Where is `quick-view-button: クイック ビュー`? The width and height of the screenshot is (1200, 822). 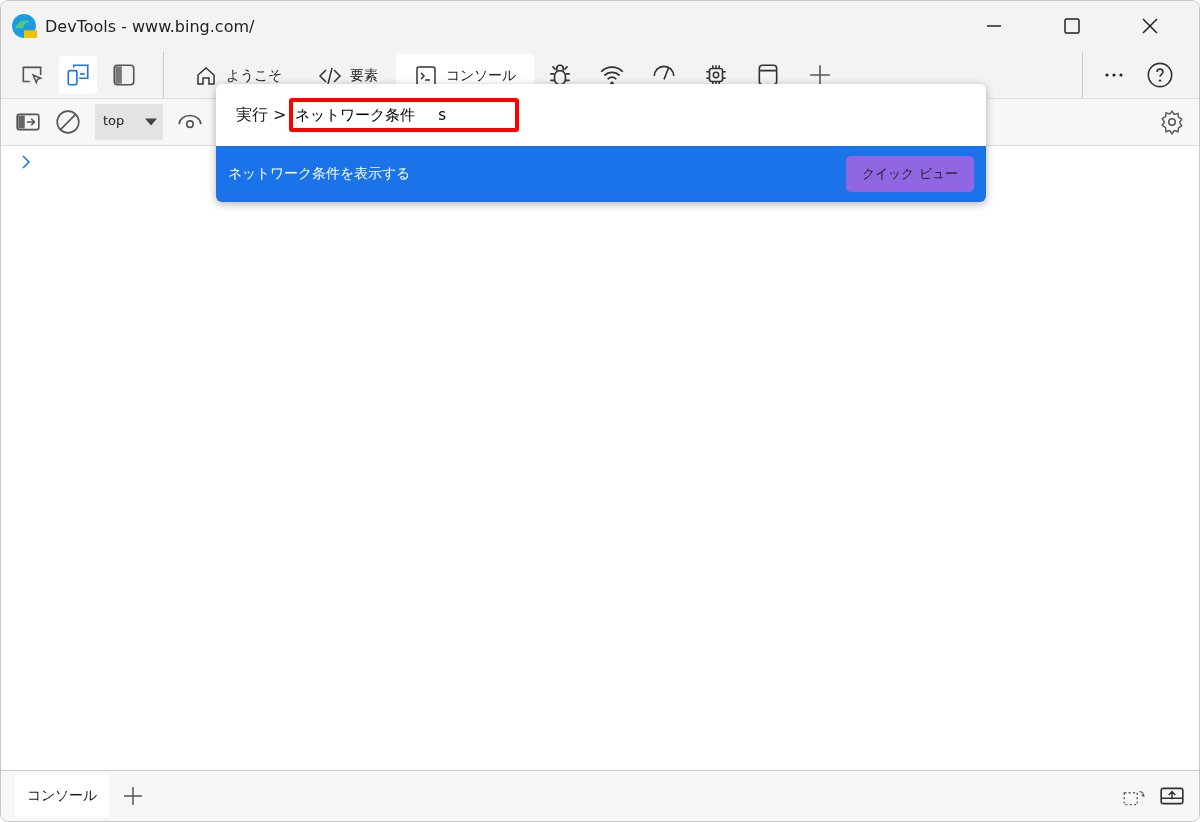 quick-view-button: クイック ビュー is located at coordinates (910, 174).